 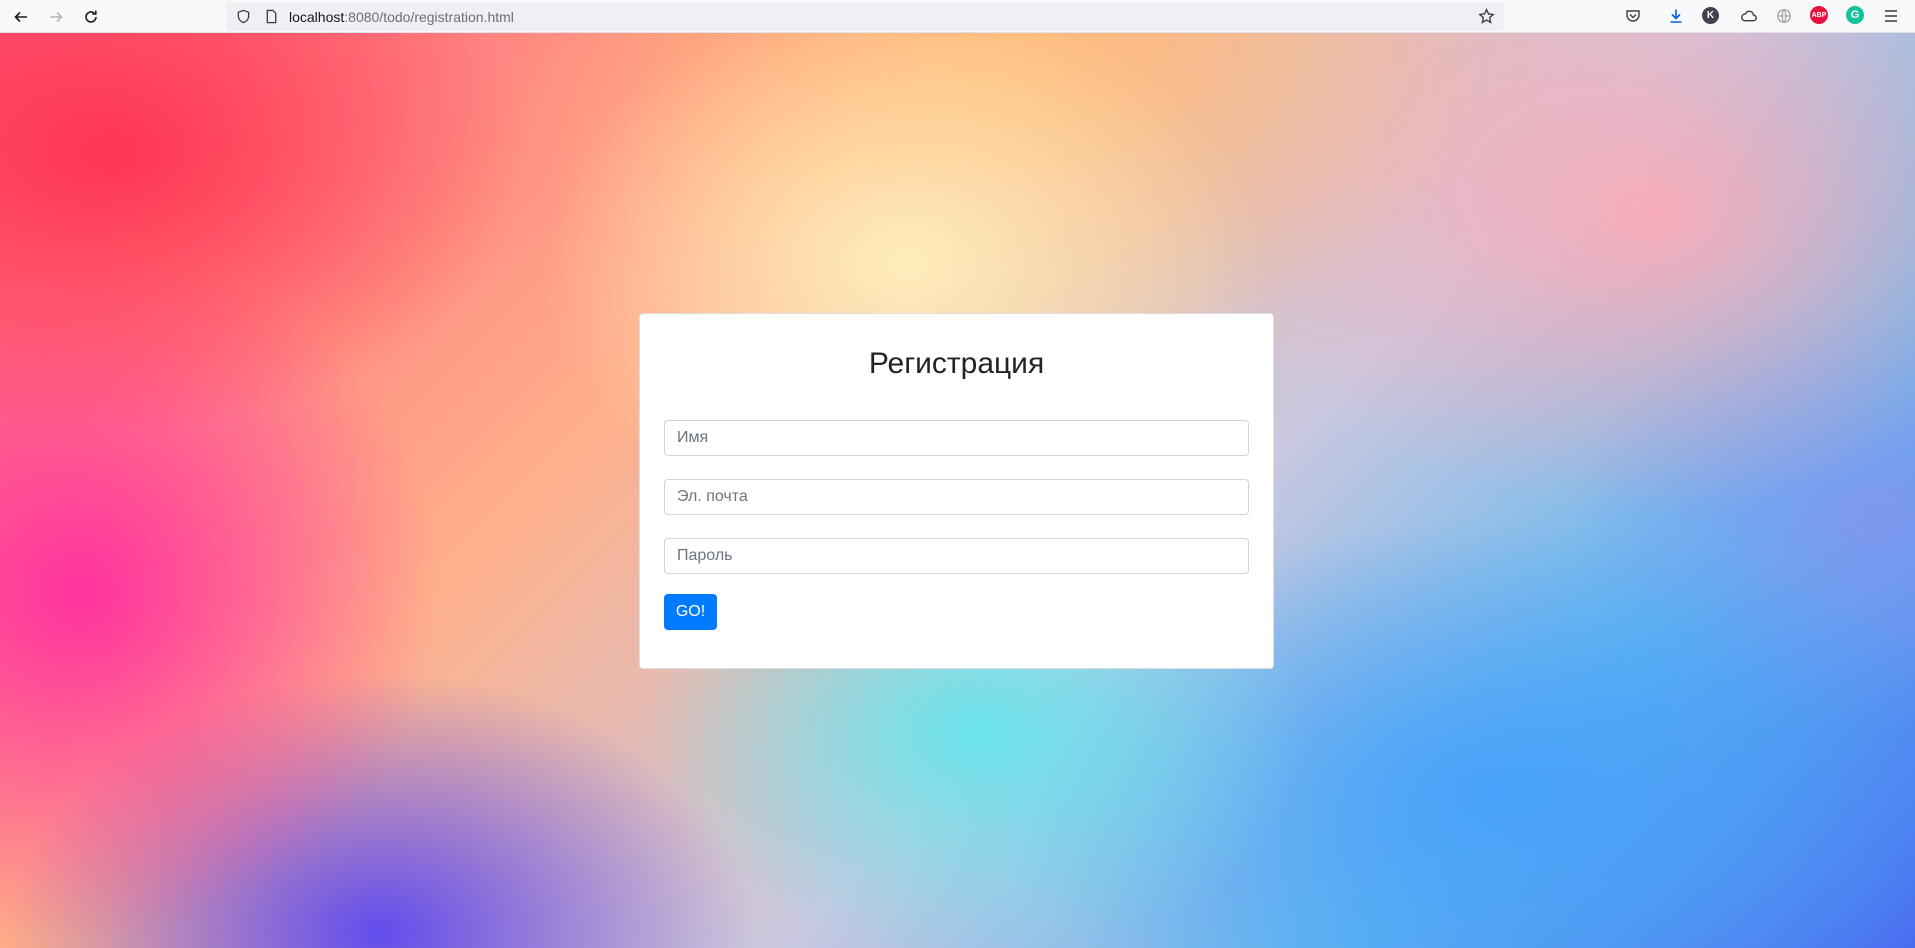 I want to click on submit-button: GO!, so click(x=690, y=612).